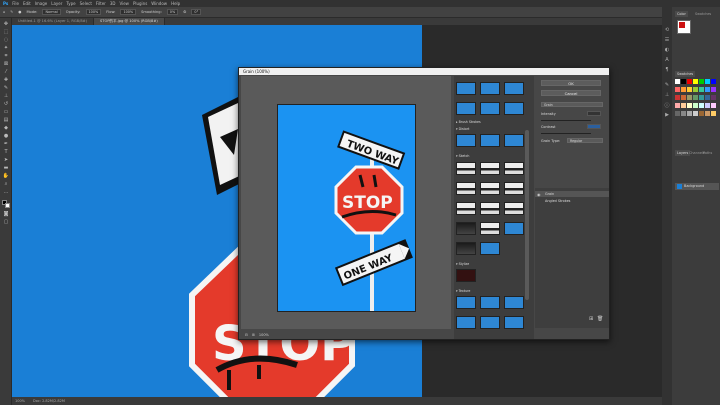 The image size is (720, 405). Describe the element at coordinates (113, 3) in the screenshot. I see `menu-3d: 3D` at that location.